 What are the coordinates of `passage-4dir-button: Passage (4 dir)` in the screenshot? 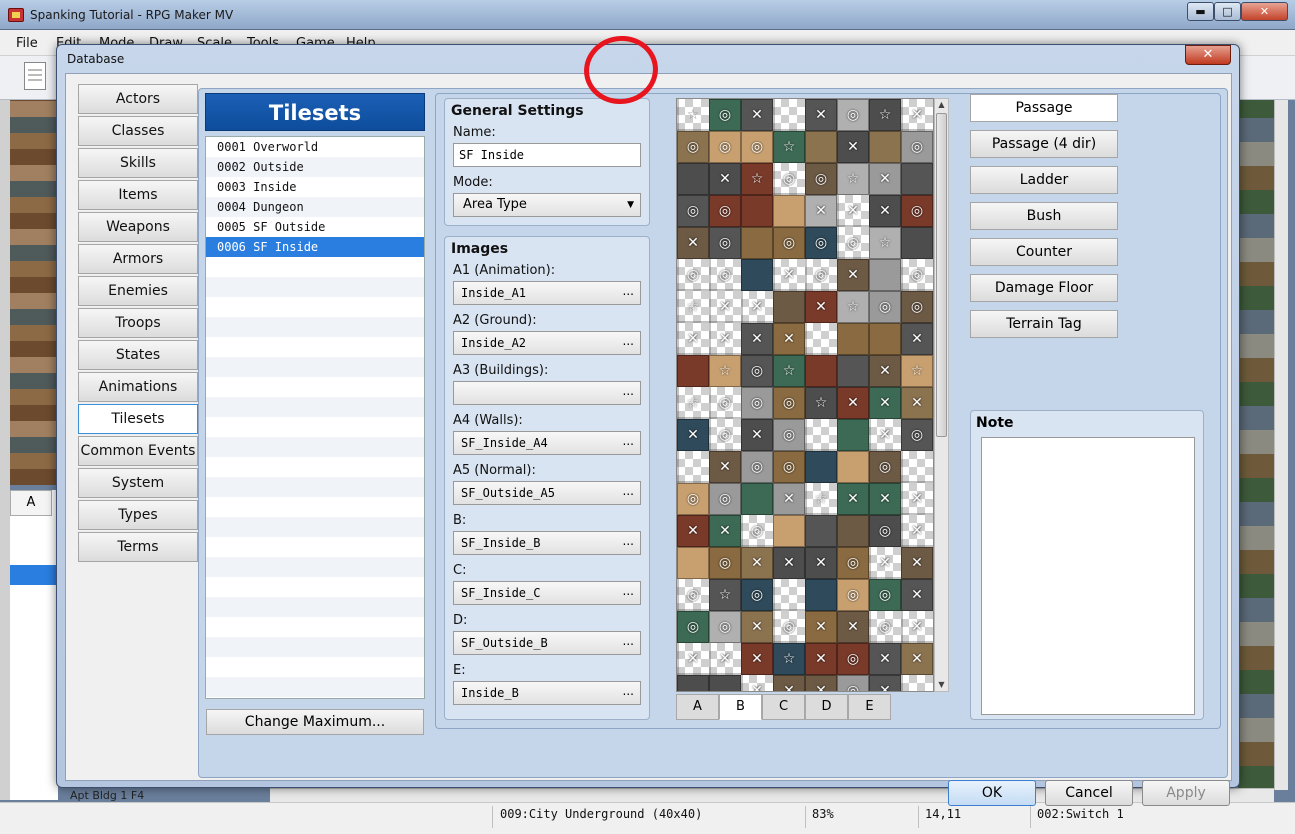 It's located at (1044, 144).